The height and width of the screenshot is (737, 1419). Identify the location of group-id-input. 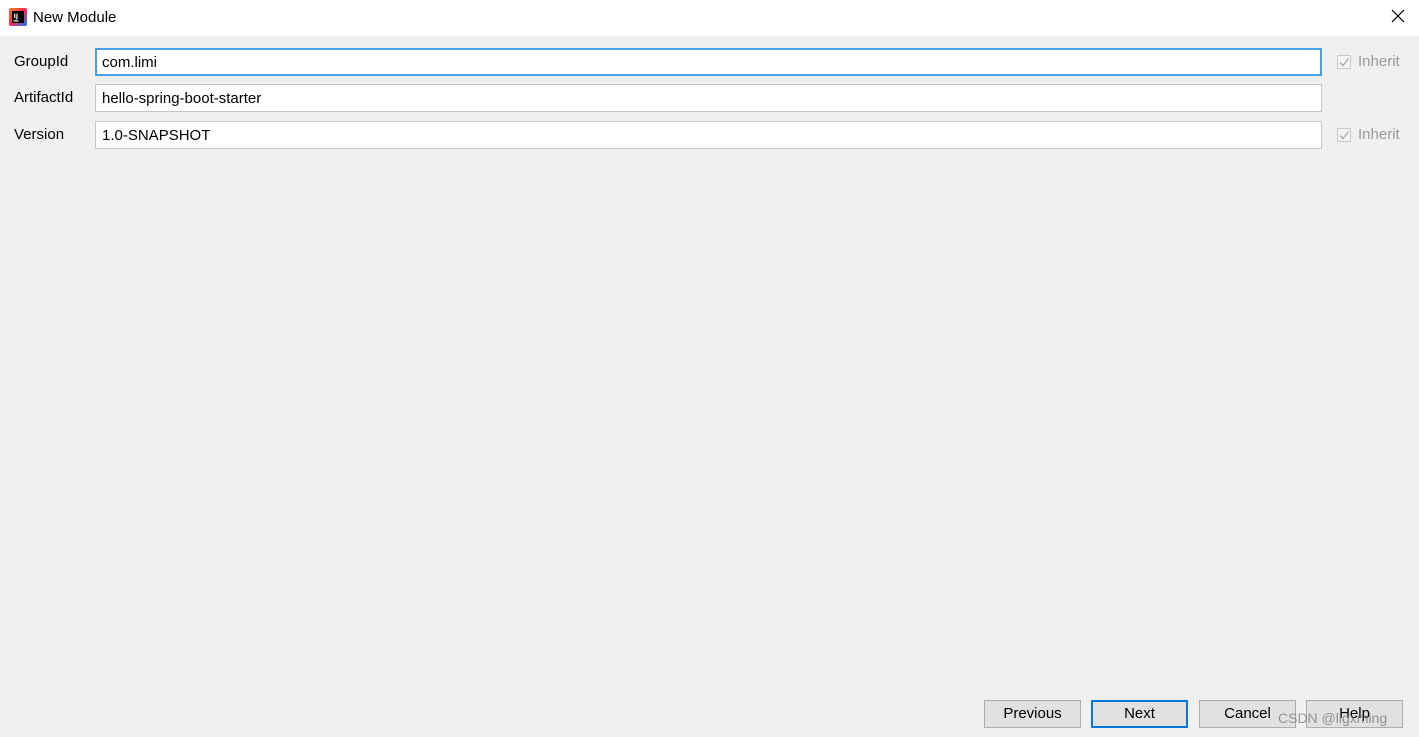
(708, 62).